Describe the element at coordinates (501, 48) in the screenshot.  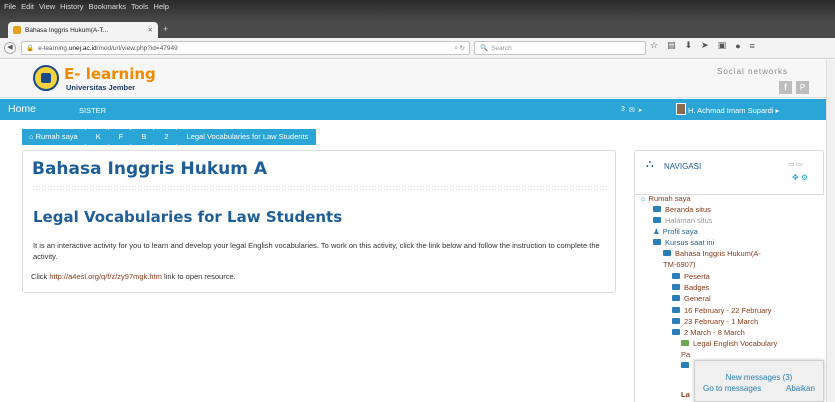
I see `search-placeholder: Search` at that location.